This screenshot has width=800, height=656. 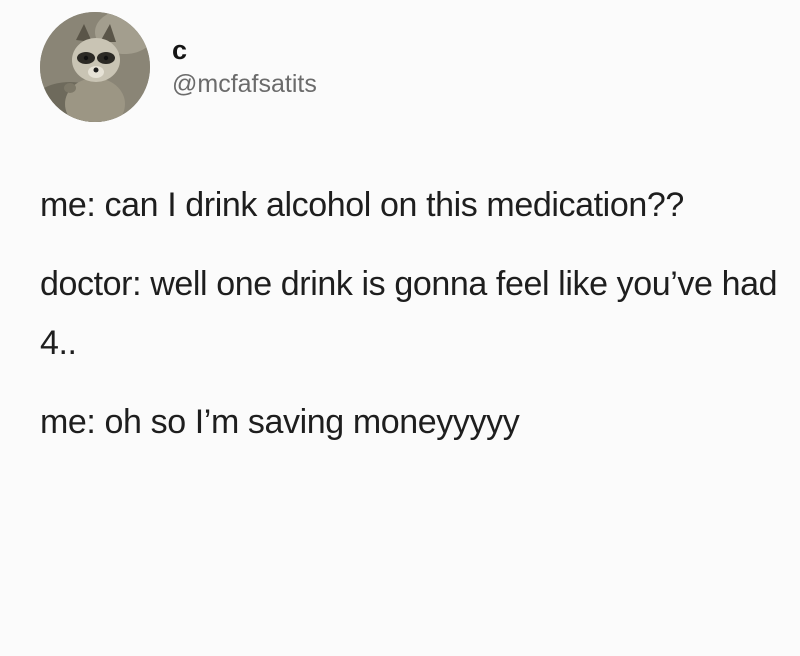 What do you see at coordinates (244, 50) in the screenshot?
I see `display-name: c` at bounding box center [244, 50].